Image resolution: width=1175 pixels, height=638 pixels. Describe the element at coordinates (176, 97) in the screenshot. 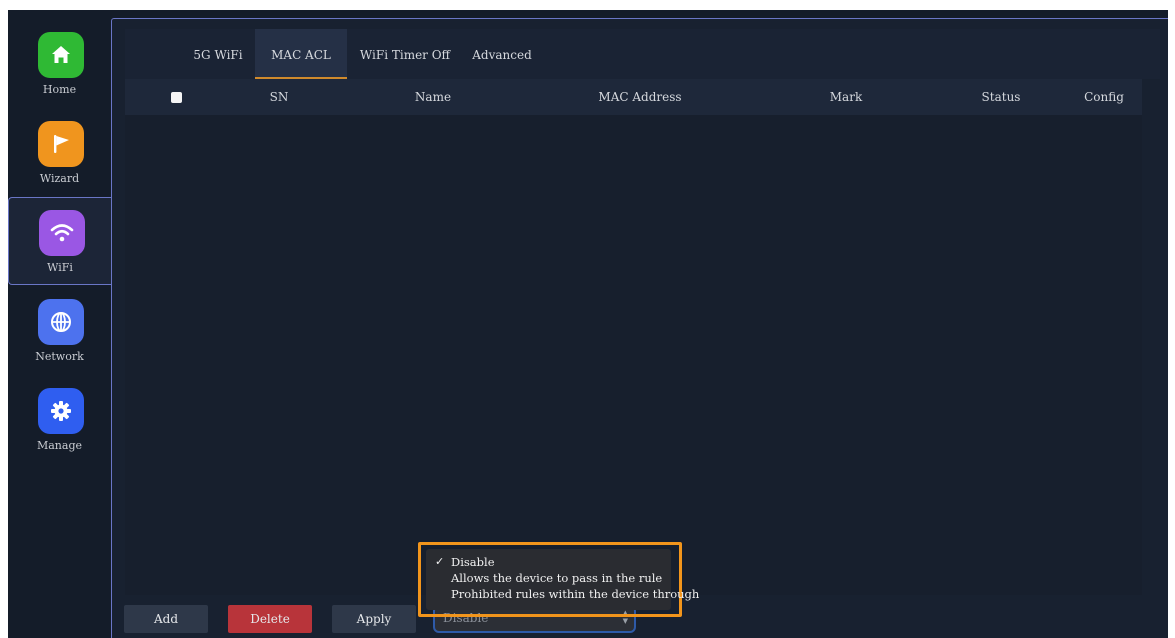

I see `select-all-checkbox` at that location.